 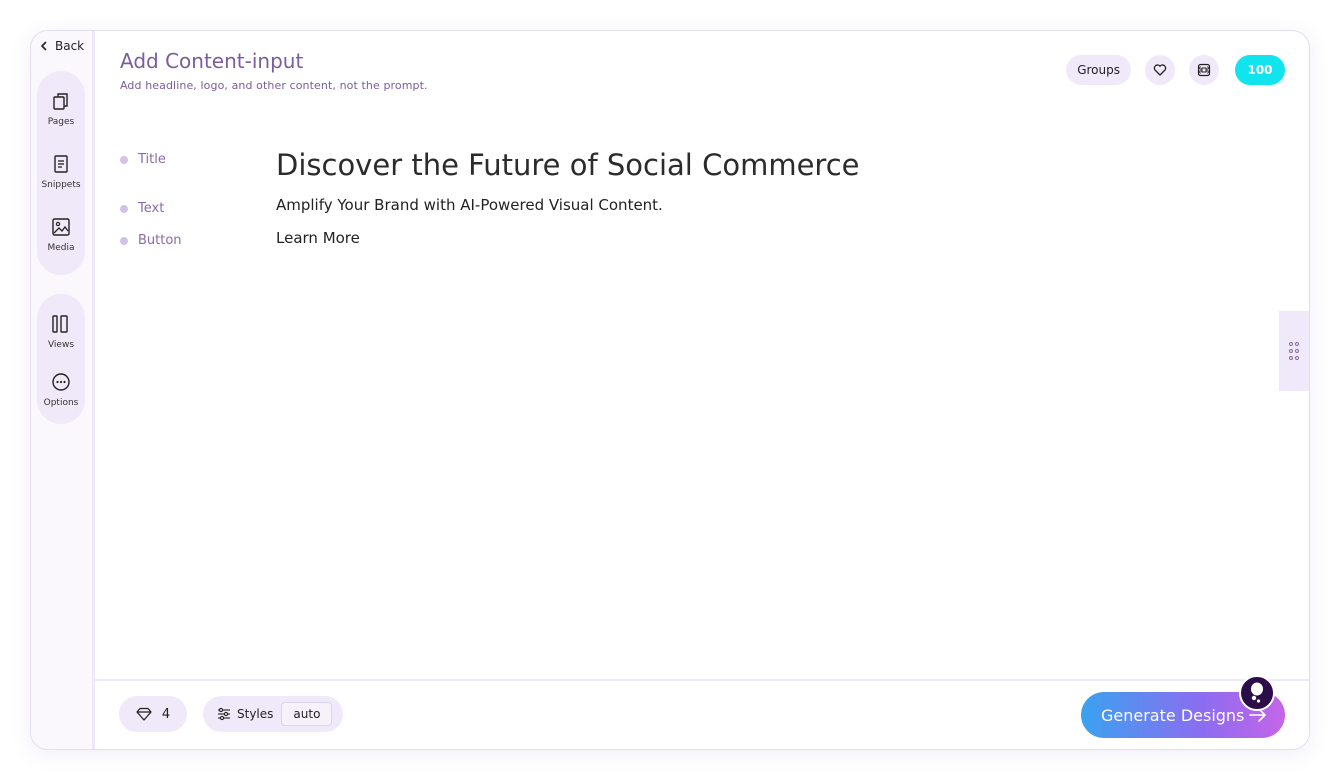 I want to click on sidebar-item-views: Views, so click(x=61, y=332).